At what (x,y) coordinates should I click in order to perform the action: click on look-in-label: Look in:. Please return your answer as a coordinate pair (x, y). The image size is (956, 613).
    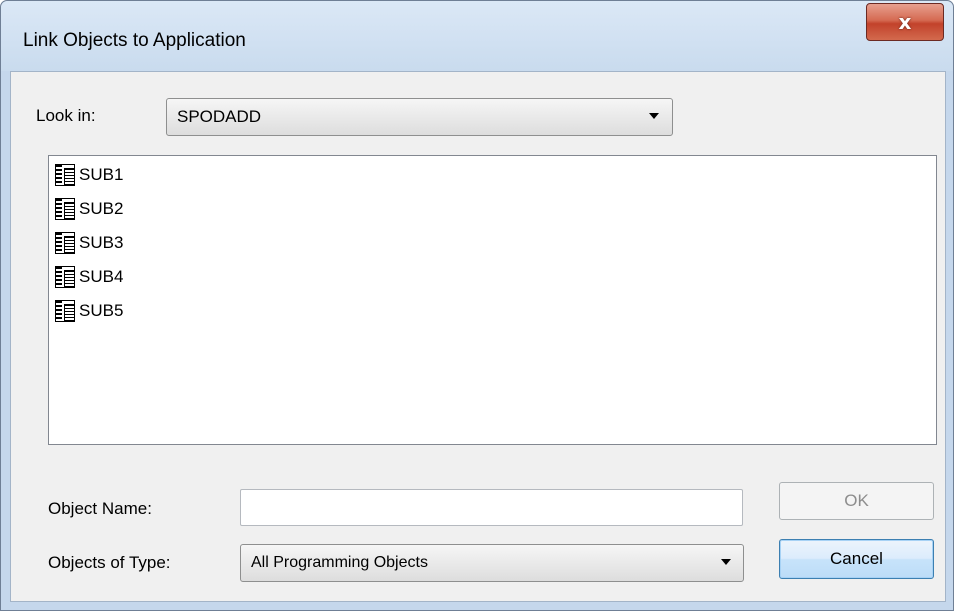
    Looking at the image, I should click on (66, 115).